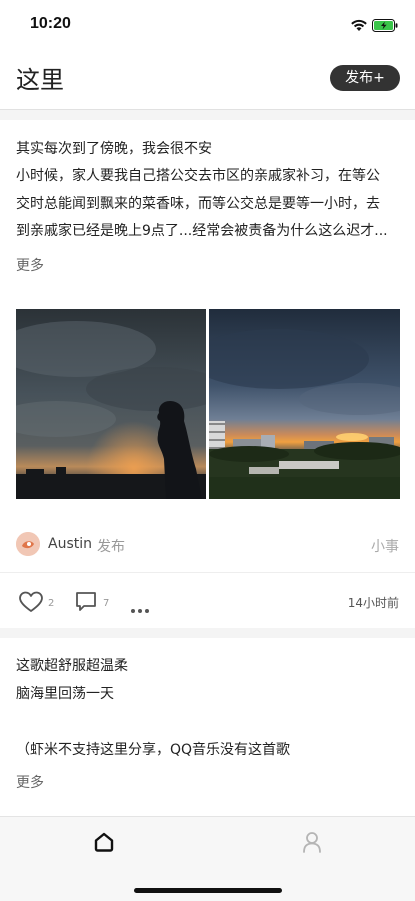 The width and height of the screenshot is (415, 901). Describe the element at coordinates (65, 694) in the screenshot. I see `post-text-line: 脑海里回荡一天` at that location.